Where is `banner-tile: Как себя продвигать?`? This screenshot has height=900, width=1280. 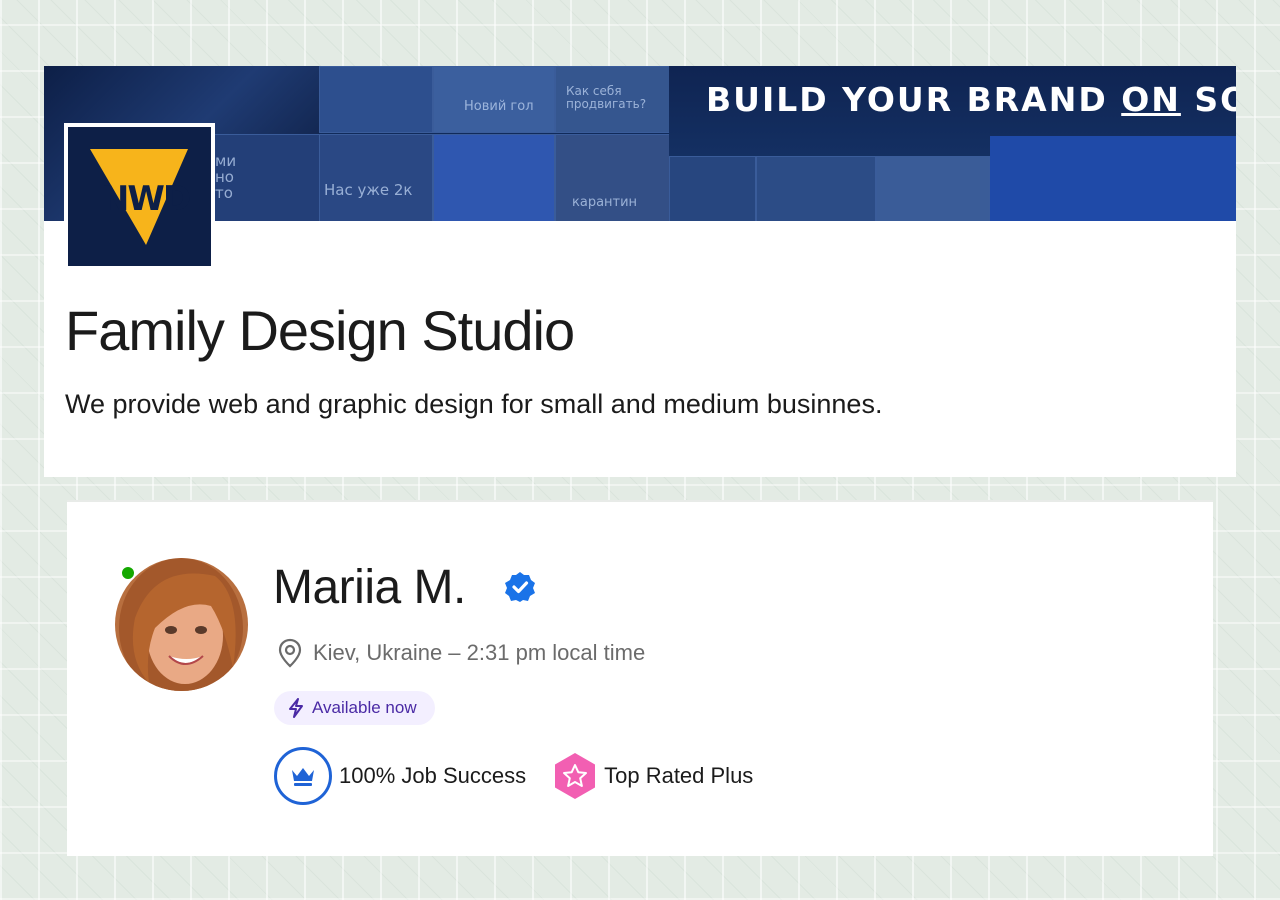 banner-tile: Как себя продвигать? is located at coordinates (613, 99).